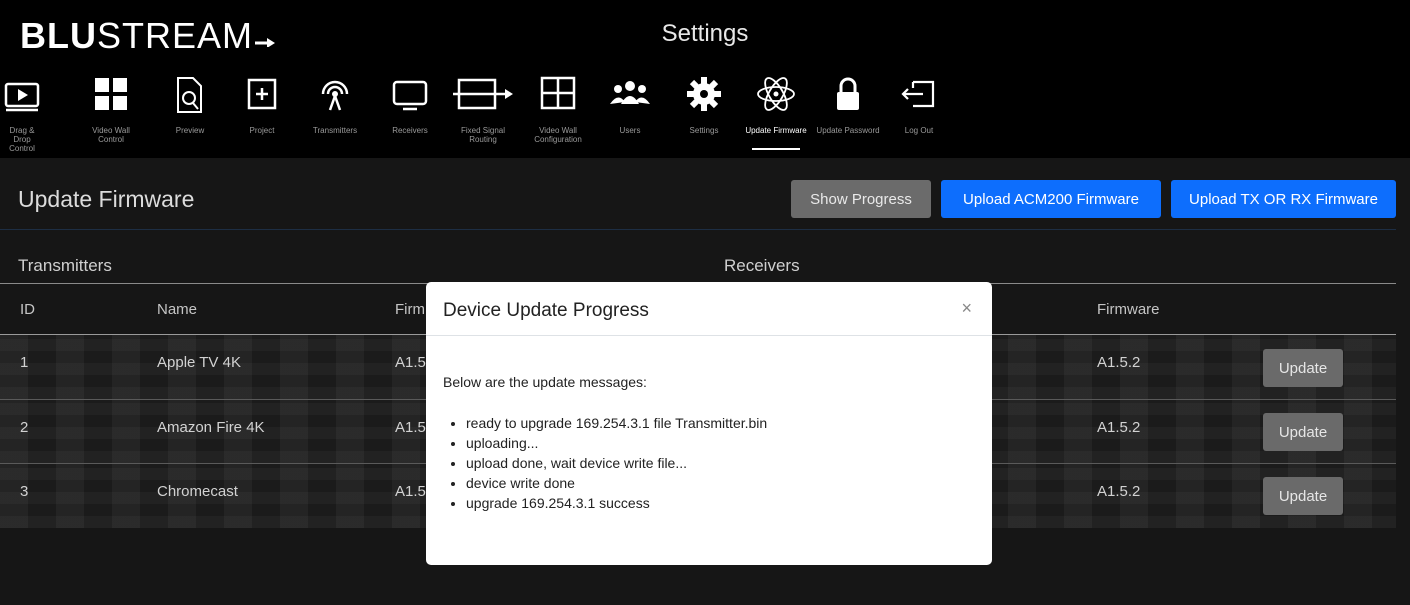 The image size is (1410, 605). What do you see at coordinates (966, 308) in the screenshot?
I see `close-icon: ×` at bounding box center [966, 308].